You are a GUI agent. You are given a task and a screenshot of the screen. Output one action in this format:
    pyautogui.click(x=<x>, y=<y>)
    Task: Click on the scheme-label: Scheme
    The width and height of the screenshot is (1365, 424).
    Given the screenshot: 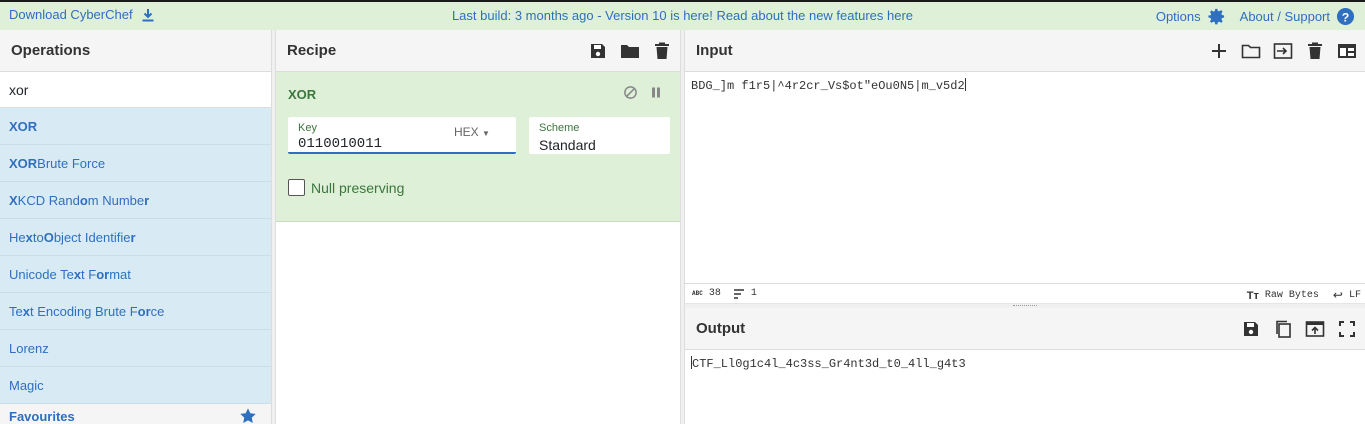 What is the action you would take?
    pyautogui.click(x=559, y=128)
    